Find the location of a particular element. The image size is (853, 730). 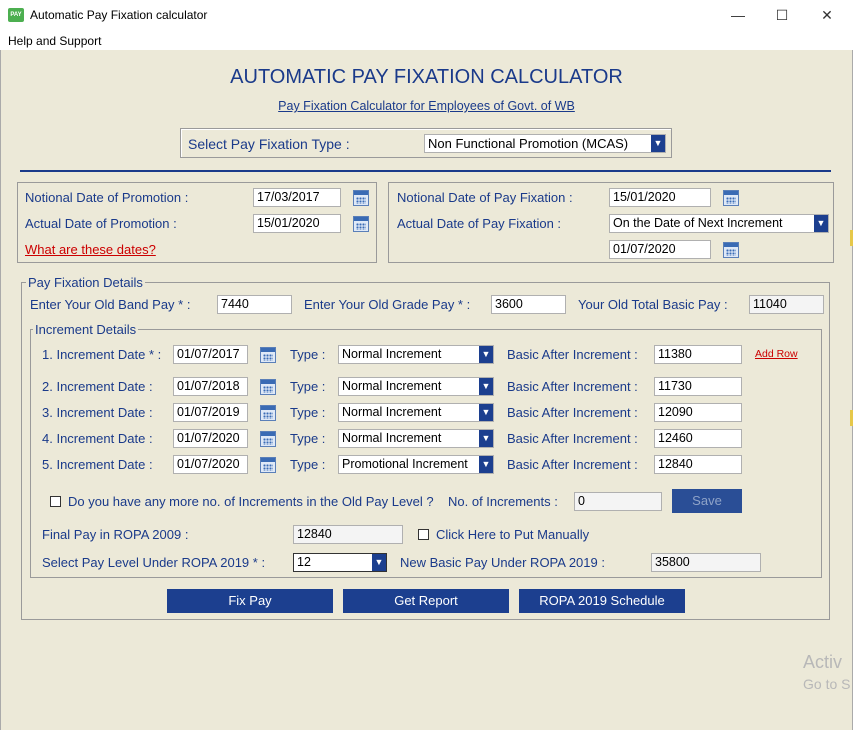

save-button: Save is located at coordinates (707, 501).